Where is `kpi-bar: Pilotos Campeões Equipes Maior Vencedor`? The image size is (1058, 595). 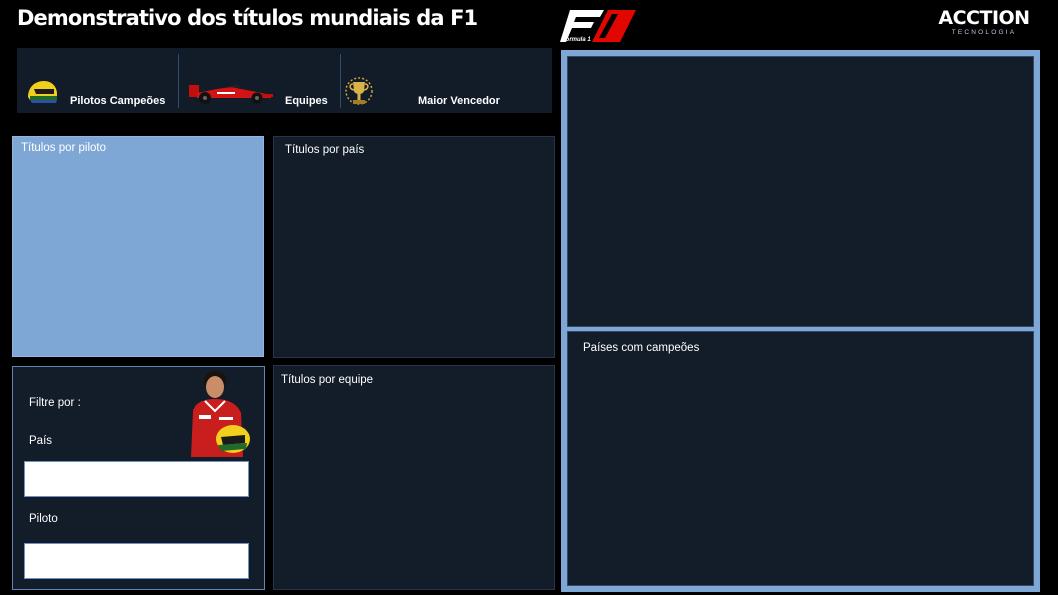 kpi-bar: Pilotos Campeões Equipes Maior Vencedor is located at coordinates (284, 80).